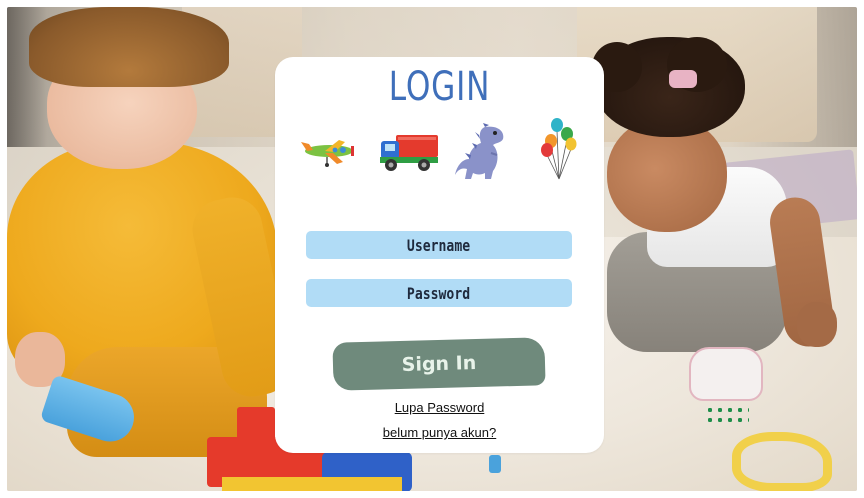  What do you see at coordinates (439, 432) in the screenshot?
I see `register-link: belum punya akun?` at bounding box center [439, 432].